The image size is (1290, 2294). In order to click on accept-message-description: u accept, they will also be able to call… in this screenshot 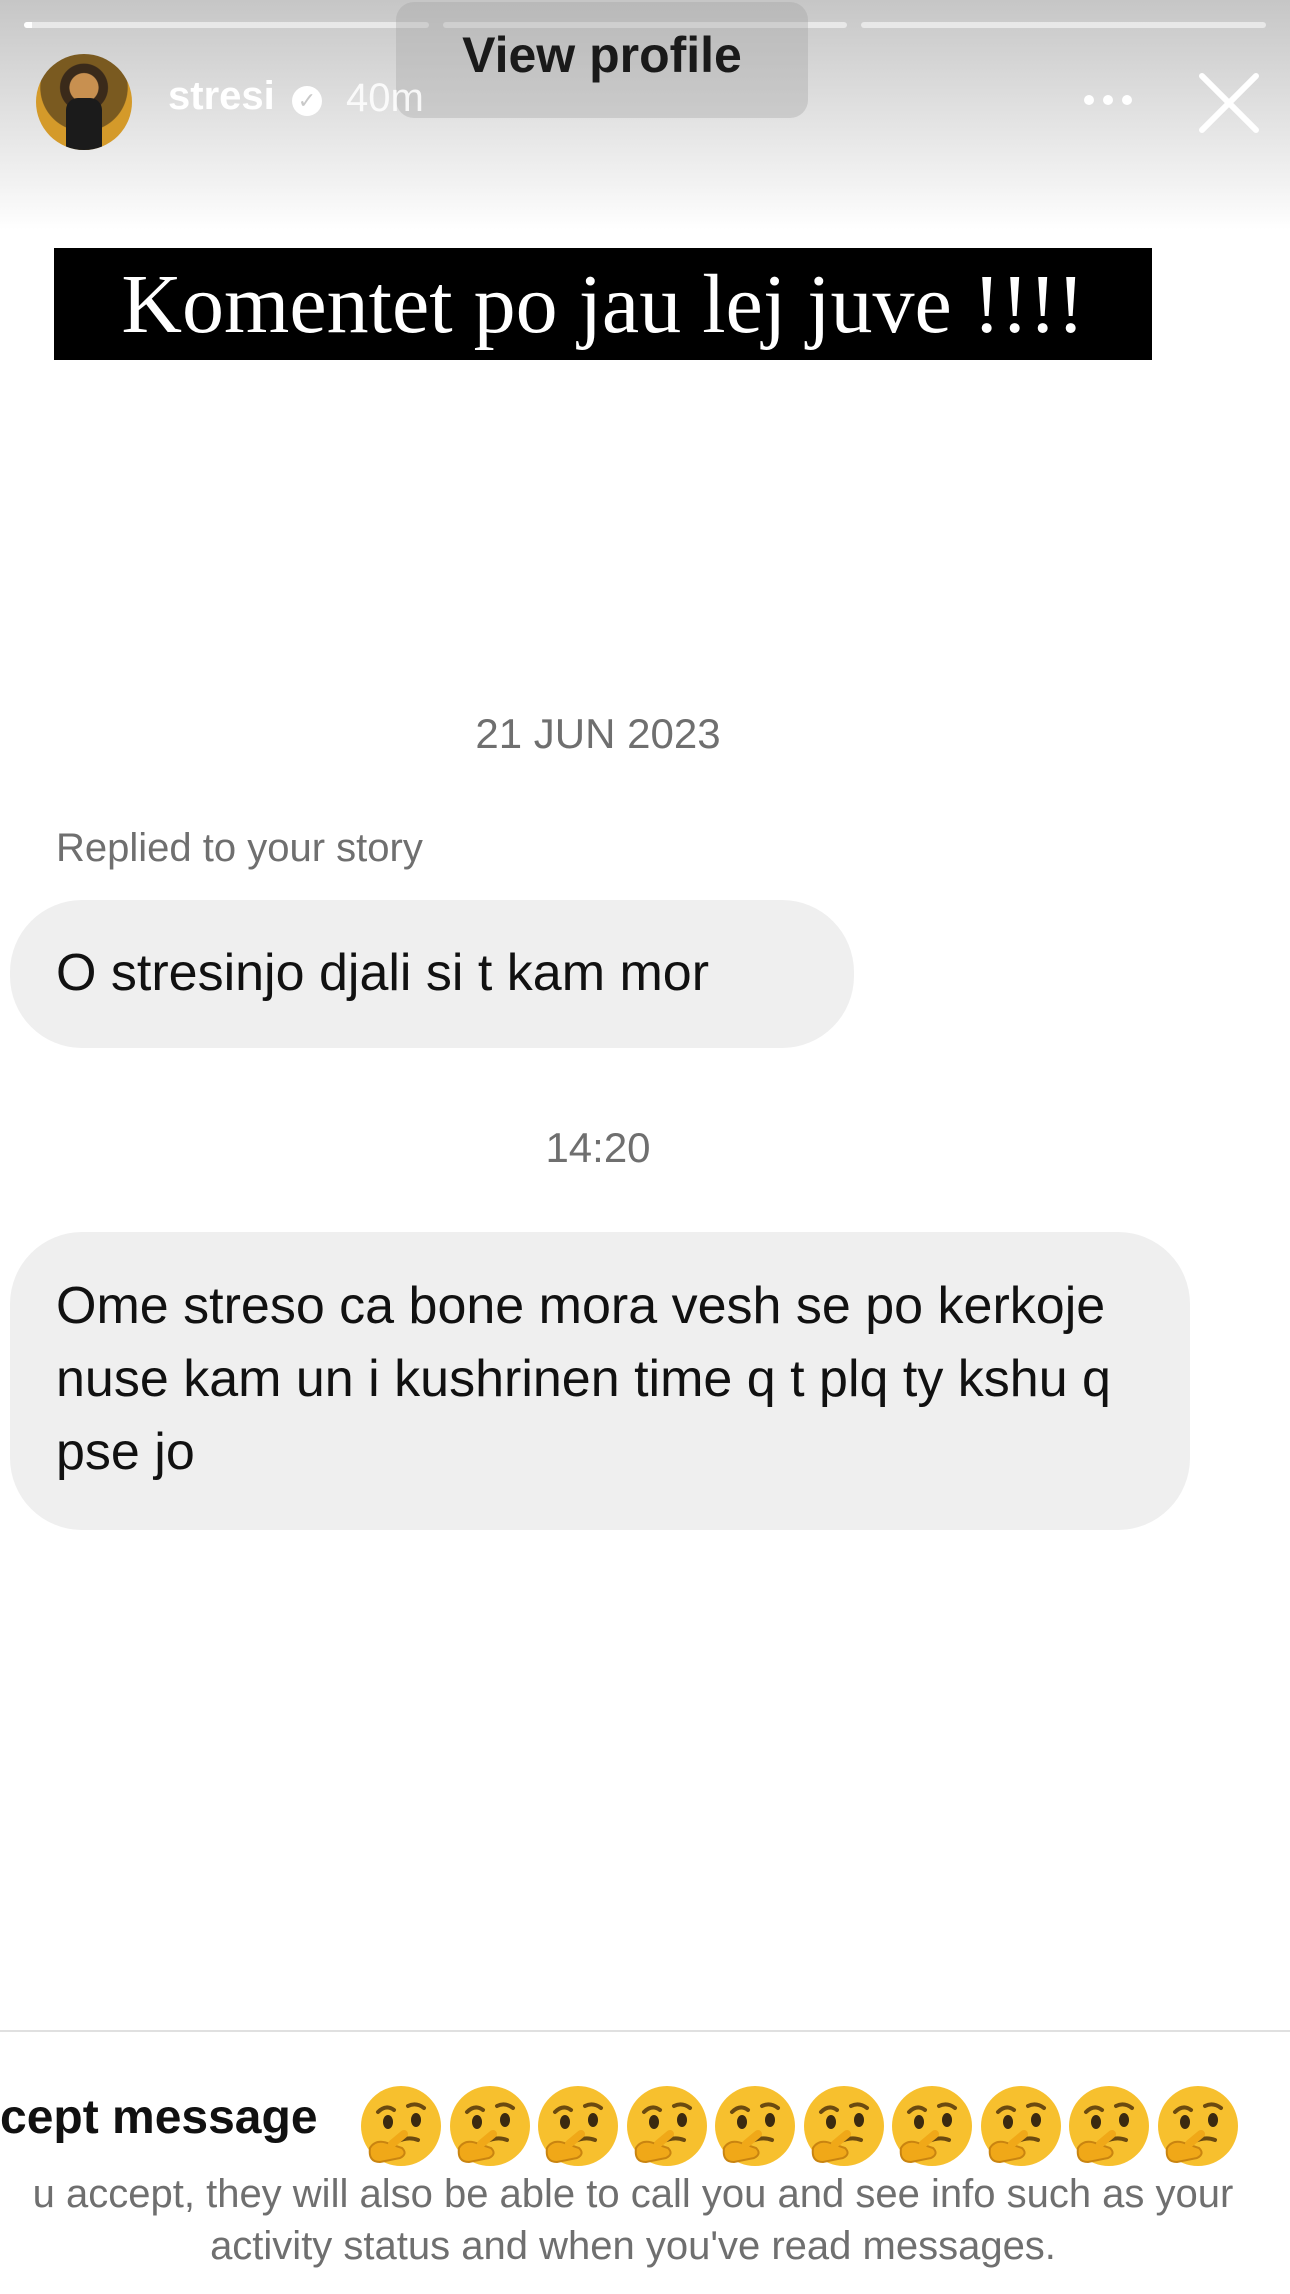, I will do `click(633, 2220)`.